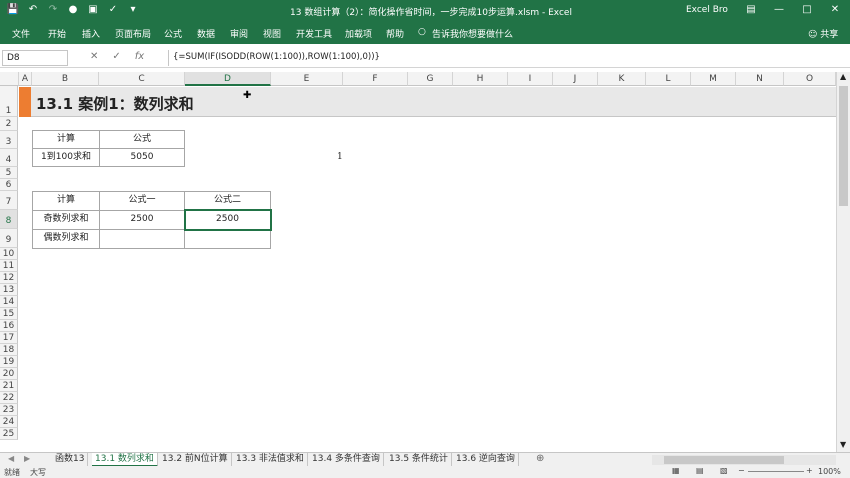  I want to click on vertical-scrollbar: ▲ ▼, so click(843, 262).